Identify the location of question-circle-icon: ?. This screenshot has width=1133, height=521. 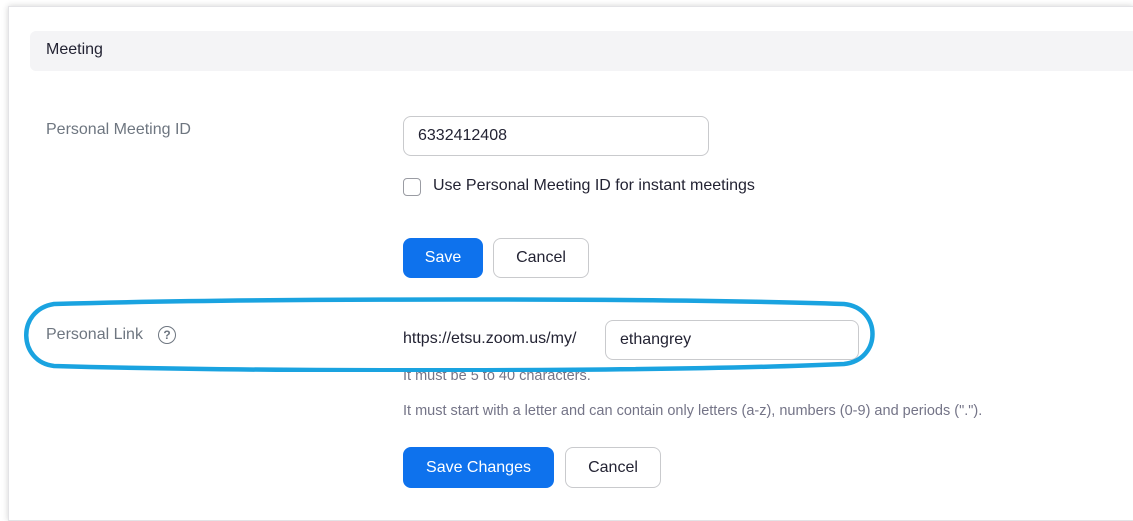
(167, 335).